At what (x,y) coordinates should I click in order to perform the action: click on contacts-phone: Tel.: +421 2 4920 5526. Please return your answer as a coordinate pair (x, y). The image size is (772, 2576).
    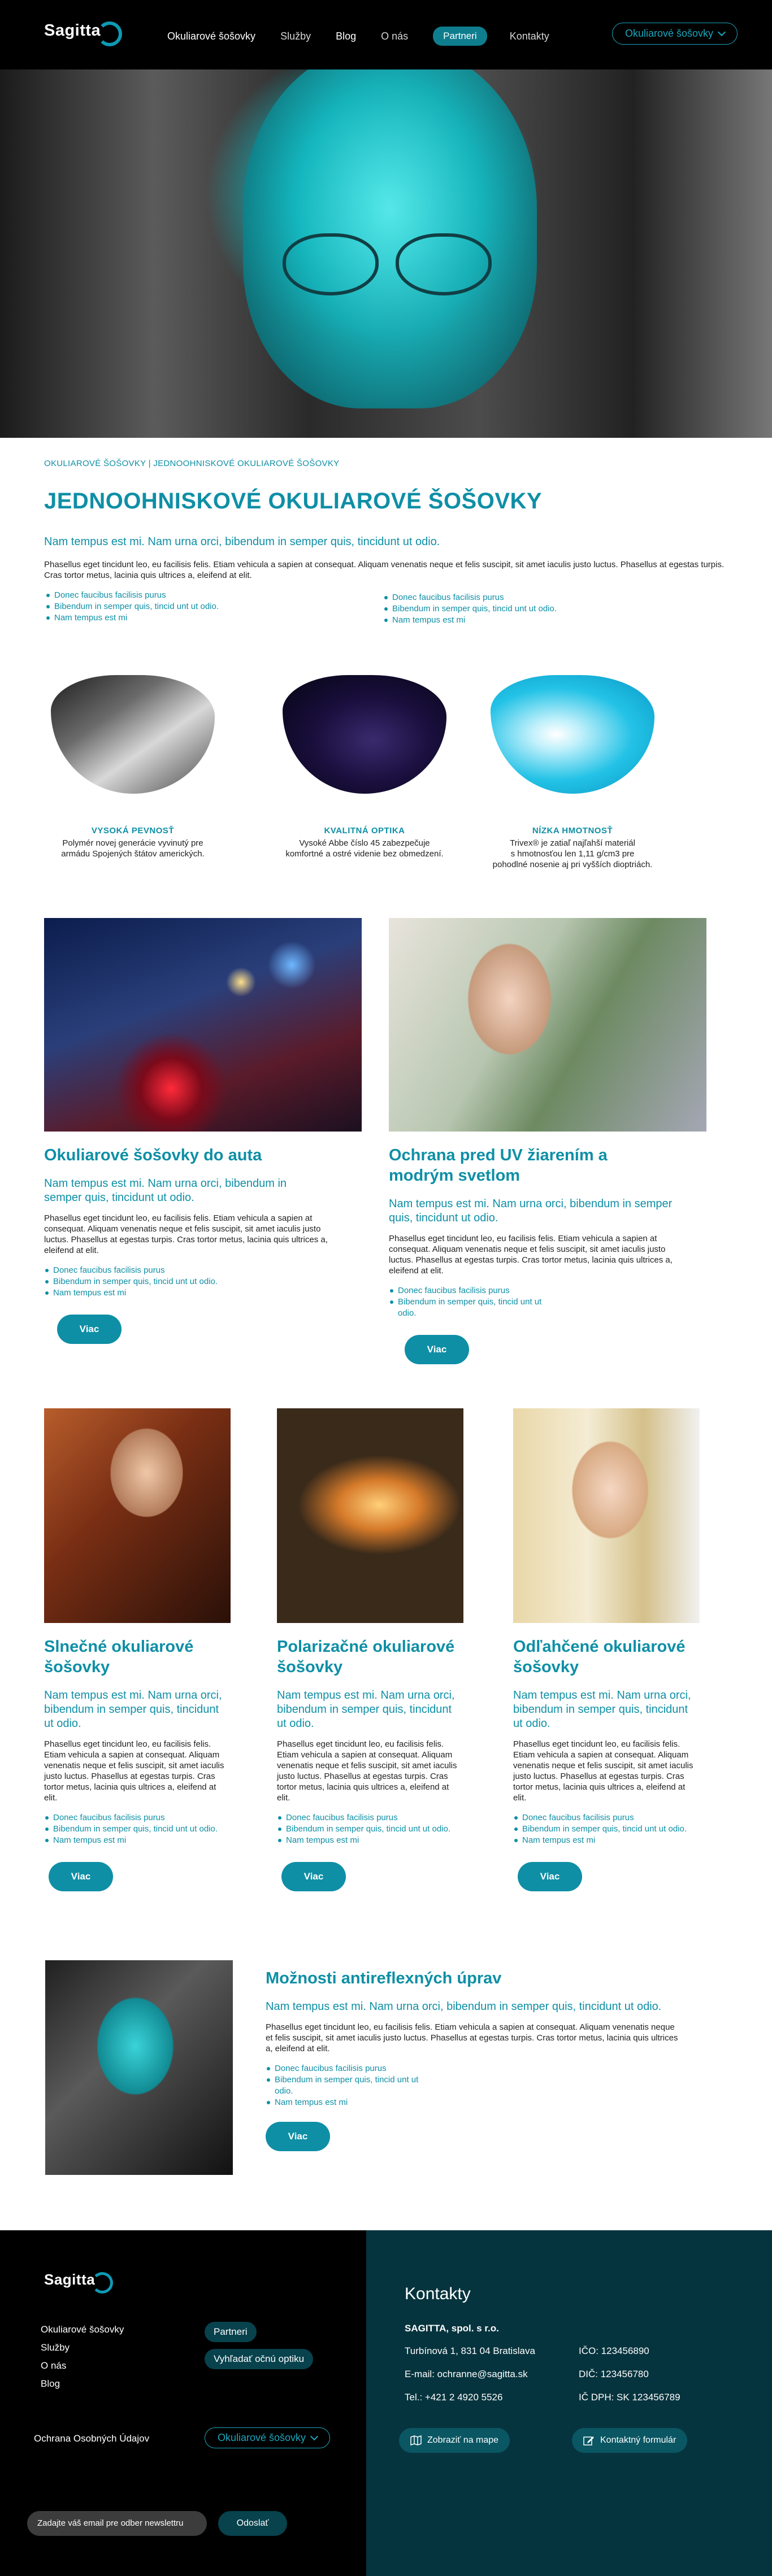
    Looking at the image, I should click on (453, 2397).